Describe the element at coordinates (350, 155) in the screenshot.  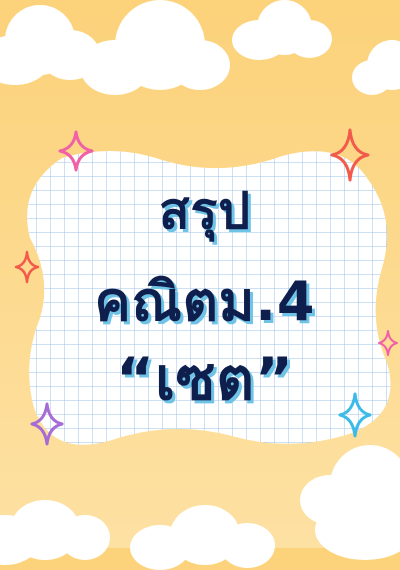
I see `sparkle-icon-red` at that location.